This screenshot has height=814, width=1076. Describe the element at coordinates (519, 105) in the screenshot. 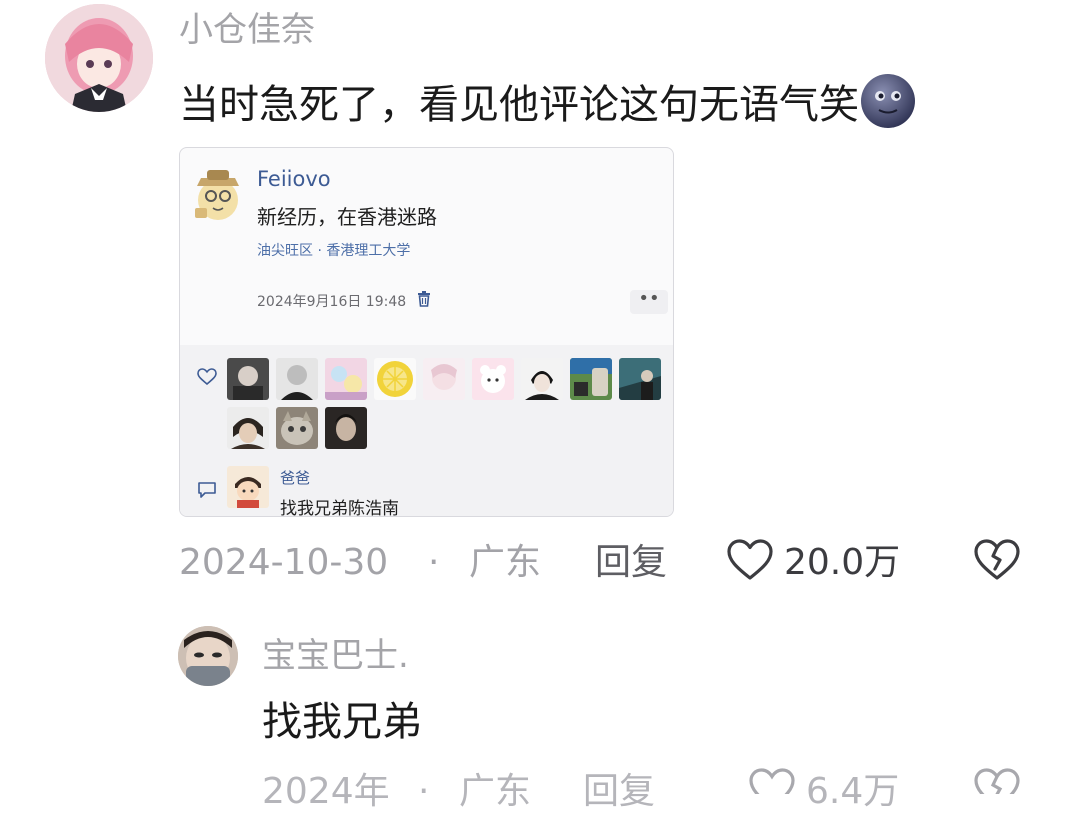

I see `comment-body: 当时急死了，看见他评论这句无语气笑` at that location.